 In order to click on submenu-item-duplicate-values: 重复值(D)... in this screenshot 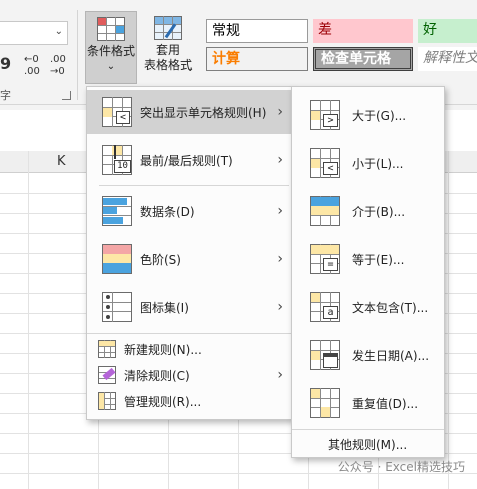, I will do `click(368, 403)`.